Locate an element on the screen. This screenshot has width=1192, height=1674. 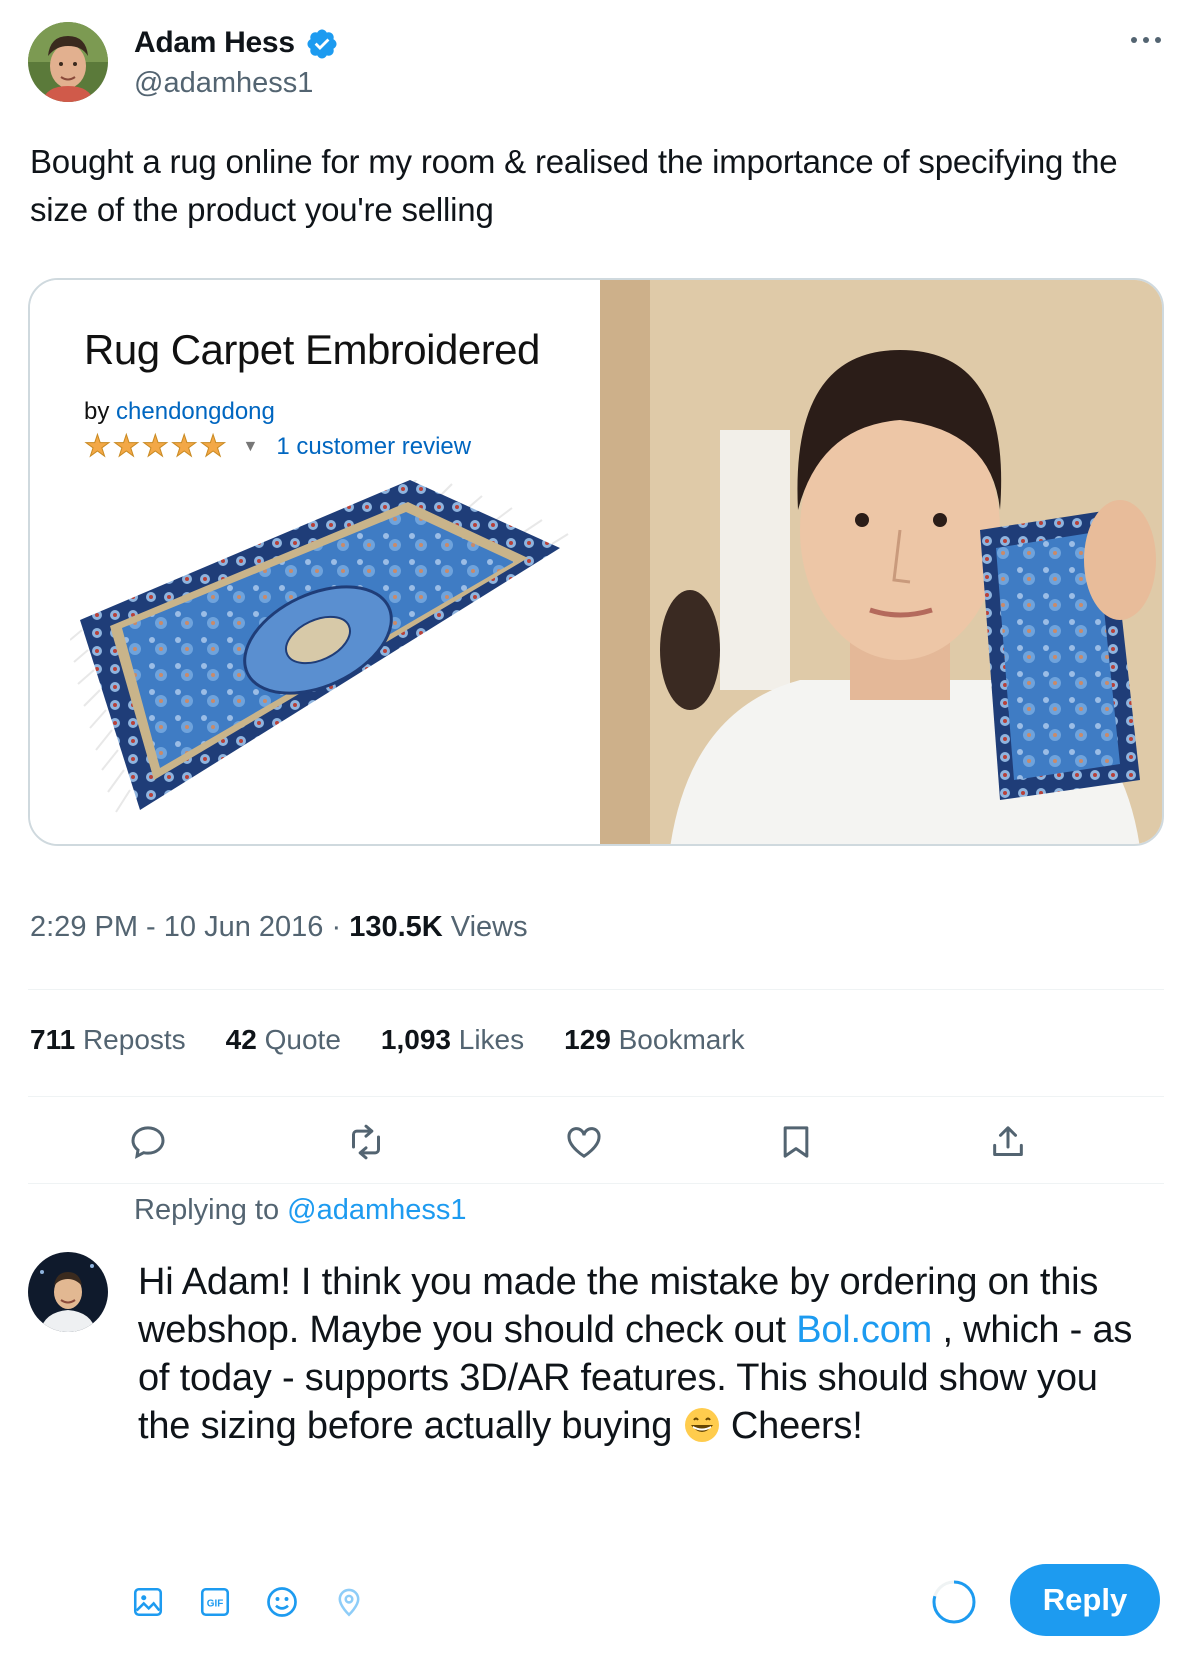
product-title: Rug Carpet Embroidered is located at coordinates (312, 349).